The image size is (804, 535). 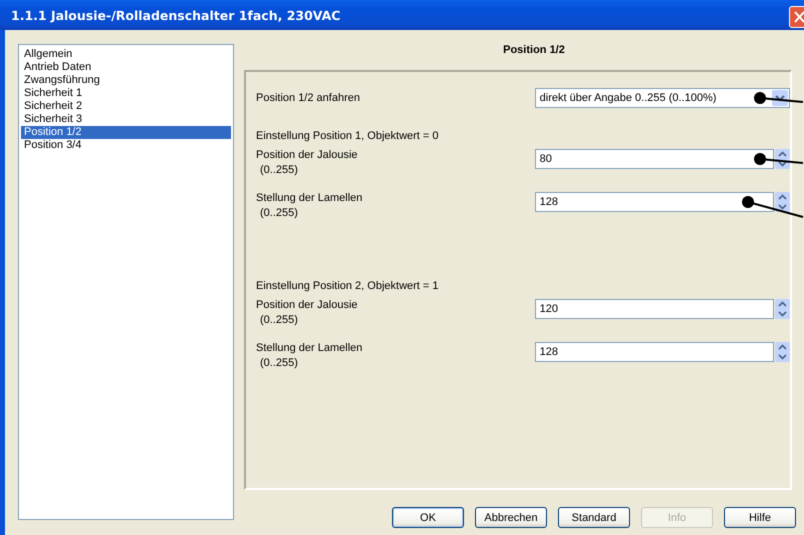 I want to click on sidebar-item: Zwangsführung, so click(x=126, y=80).